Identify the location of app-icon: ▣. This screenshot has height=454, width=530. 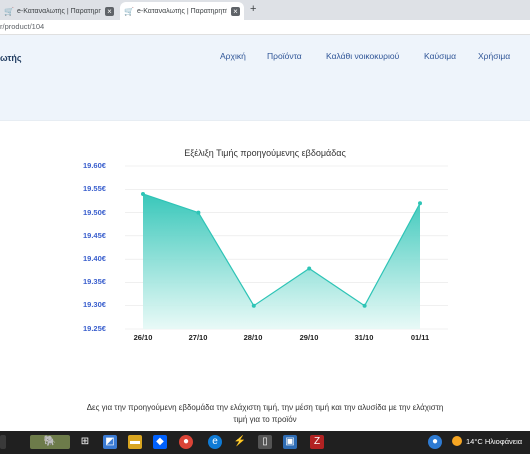
(290, 442).